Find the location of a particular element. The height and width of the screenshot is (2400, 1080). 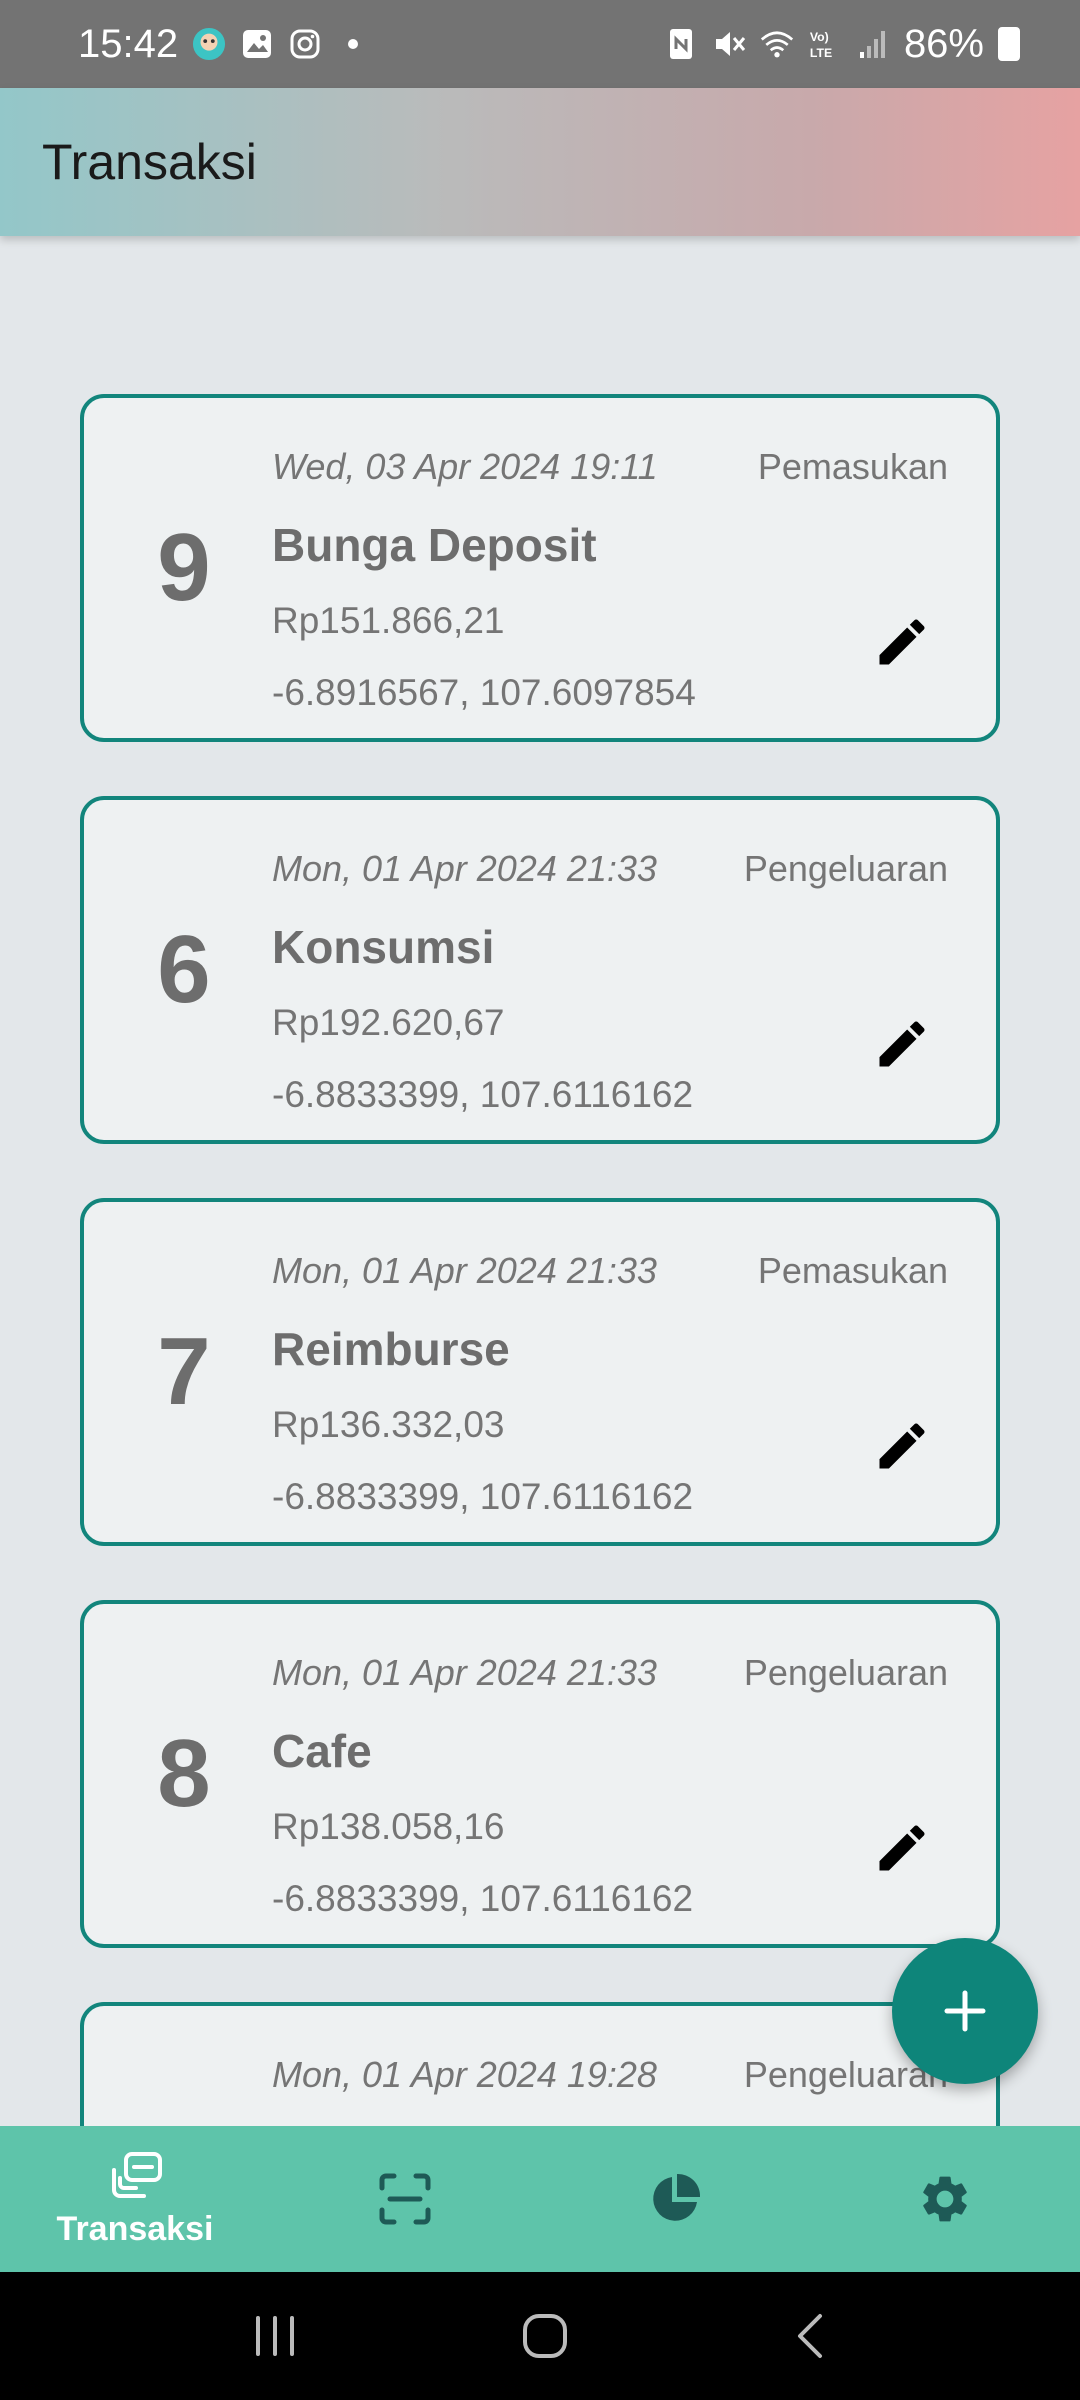

svg-text: Vo) is located at coordinates (819, 37).